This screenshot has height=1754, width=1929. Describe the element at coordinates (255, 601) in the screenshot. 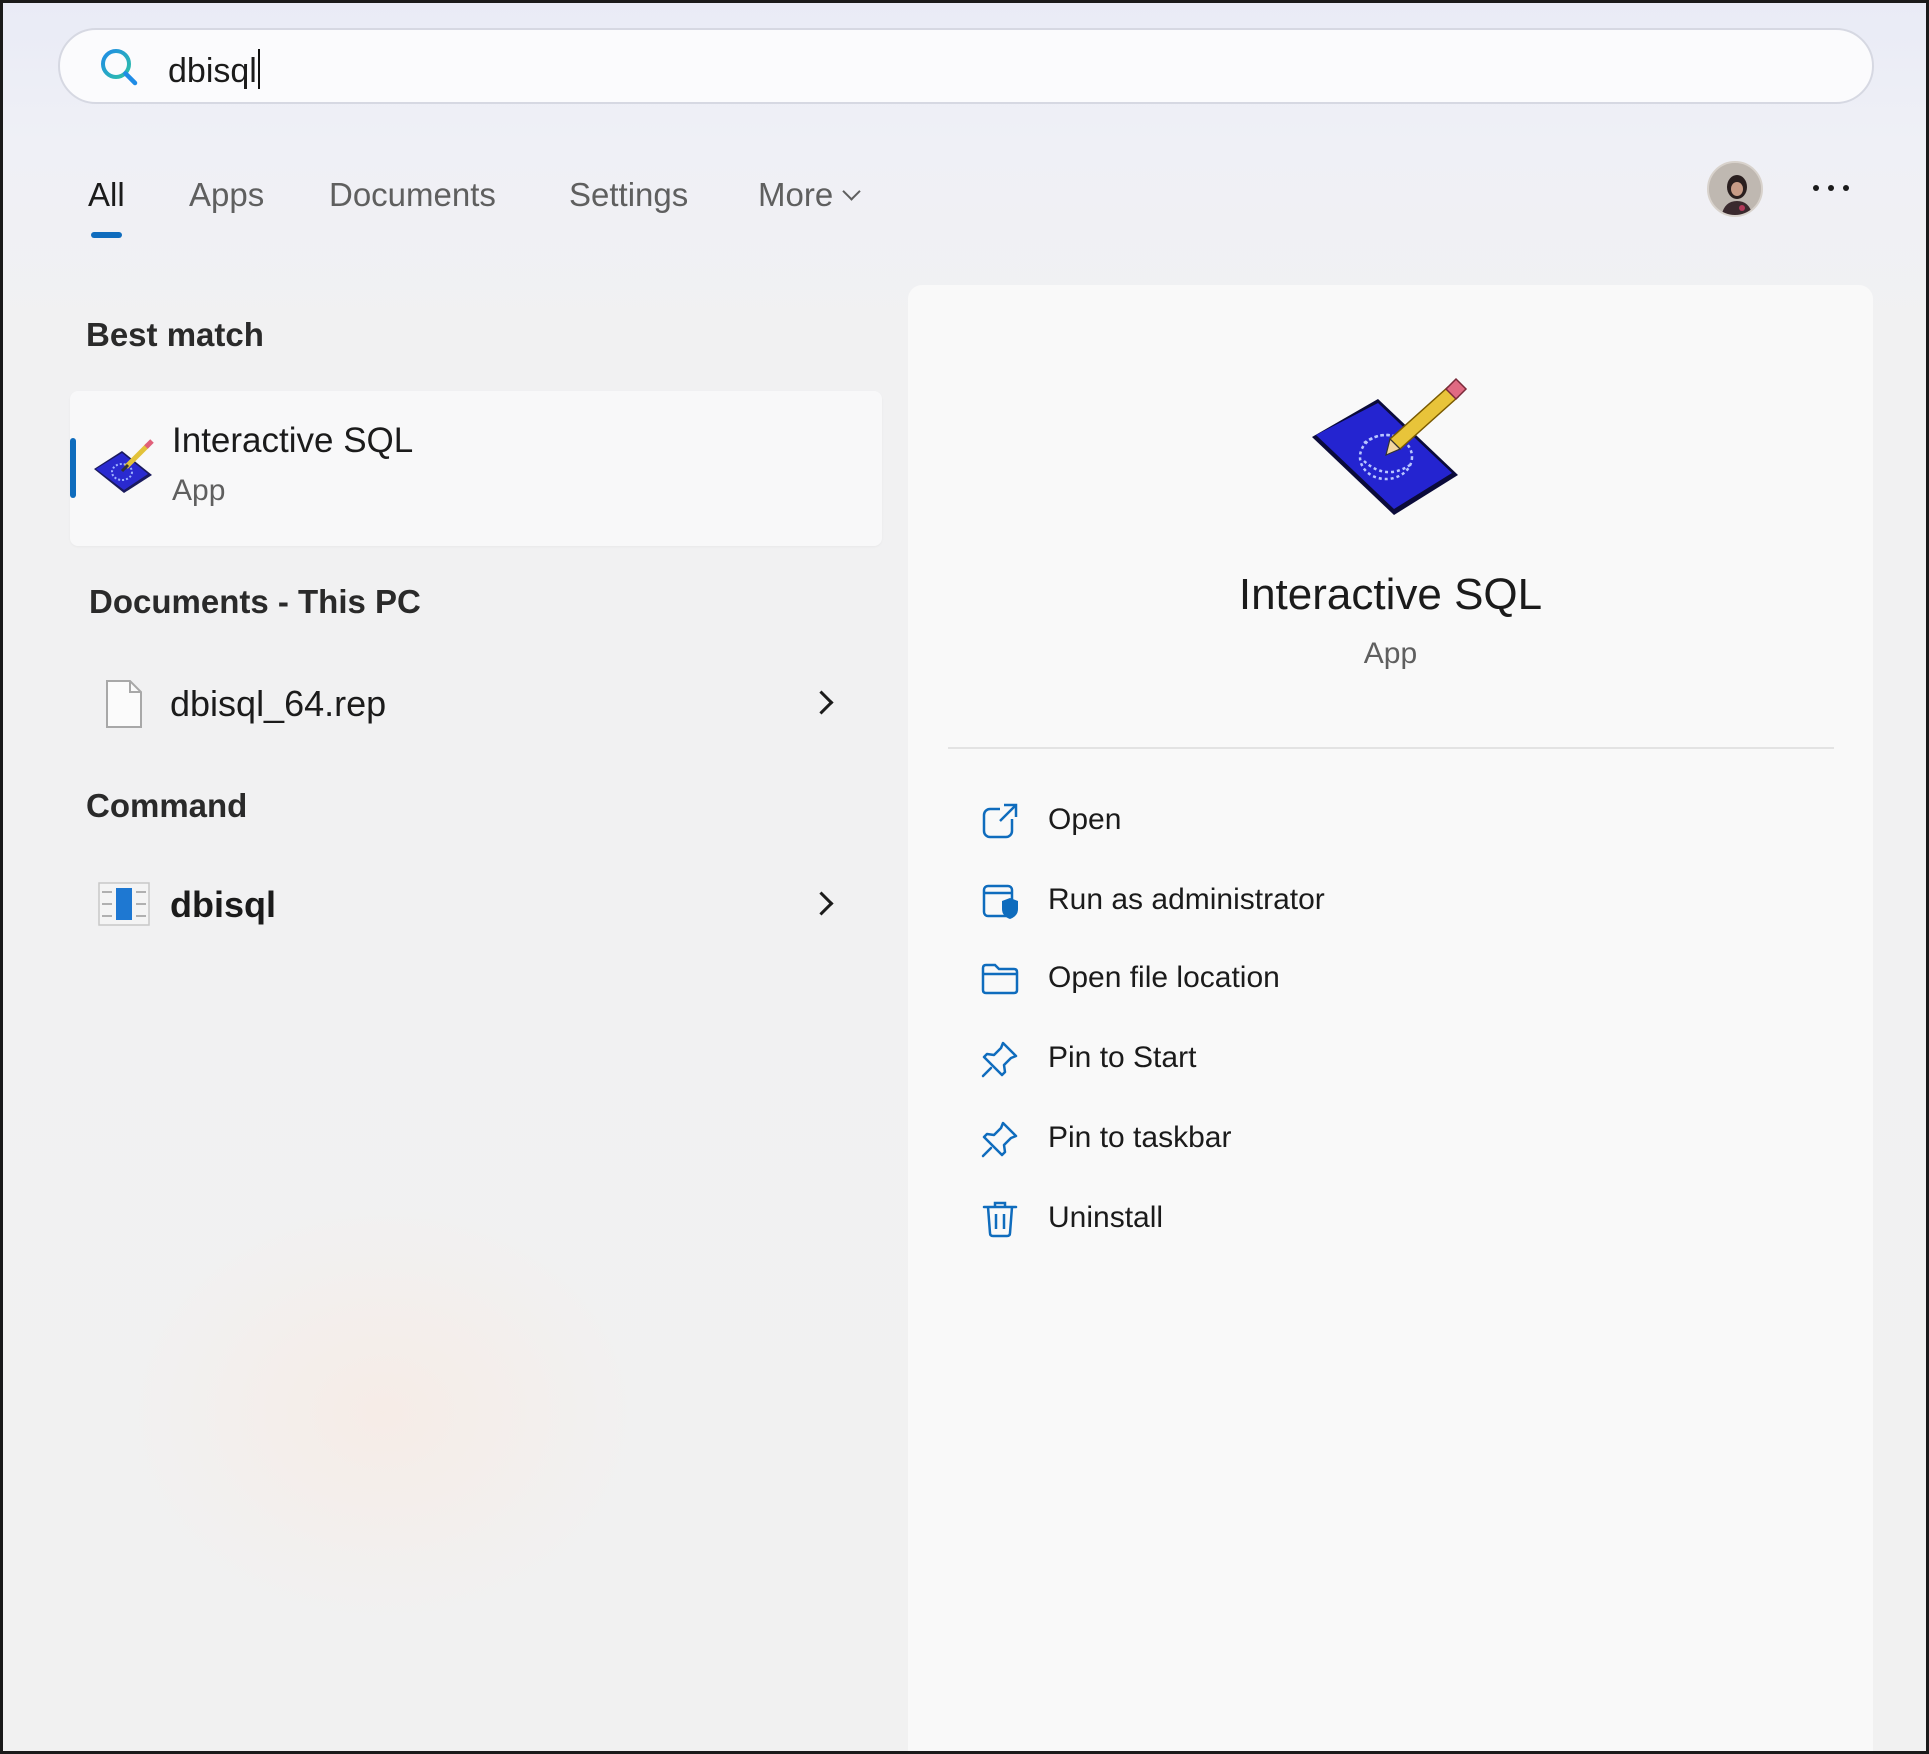

I see `documents-heading: Documents - This PC` at that location.